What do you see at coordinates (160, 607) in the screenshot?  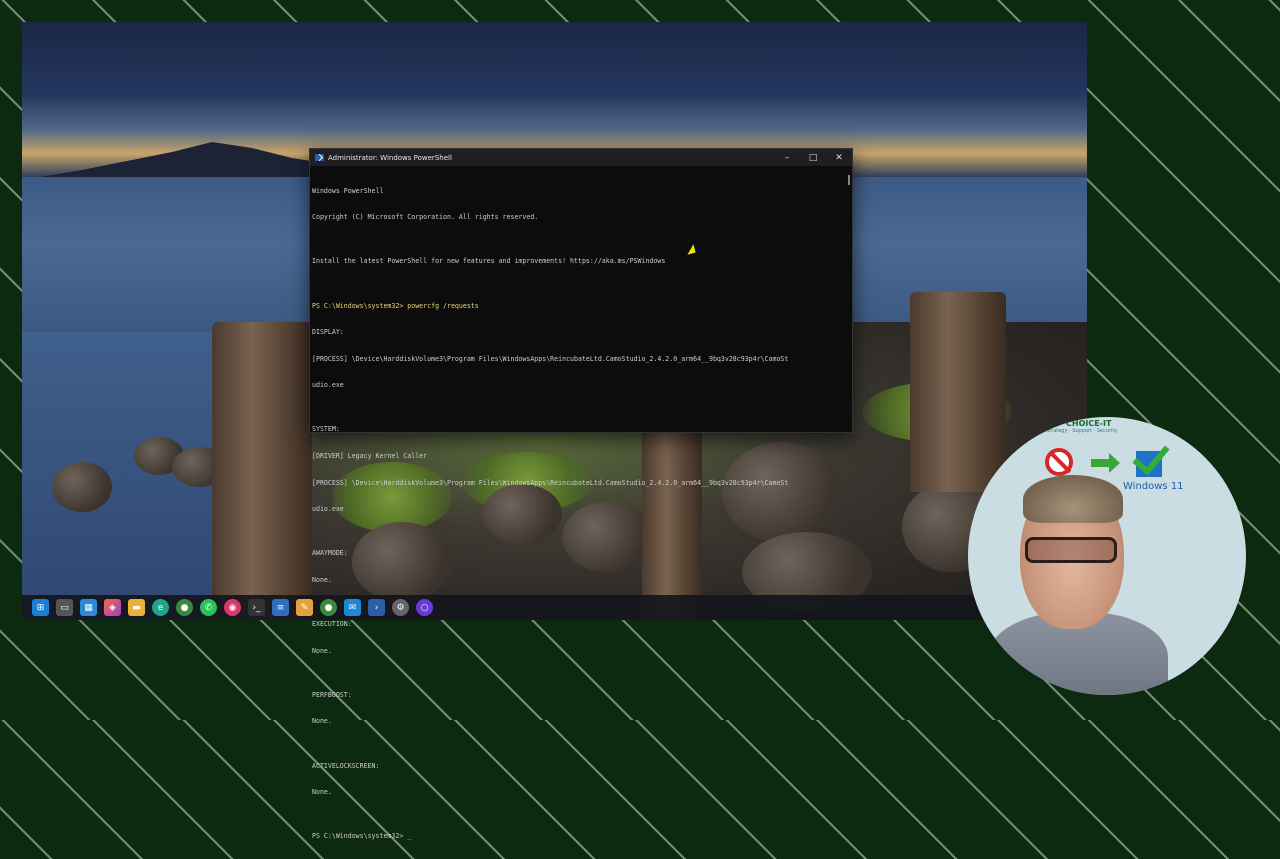 I see `edge-icon: e` at bounding box center [160, 607].